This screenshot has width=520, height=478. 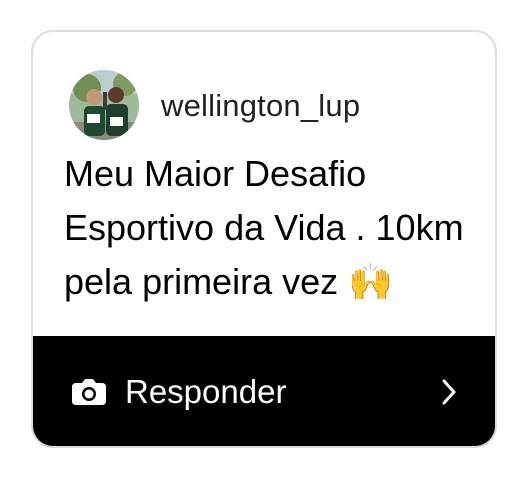 I want to click on chevron-right-icon, so click(x=449, y=392).